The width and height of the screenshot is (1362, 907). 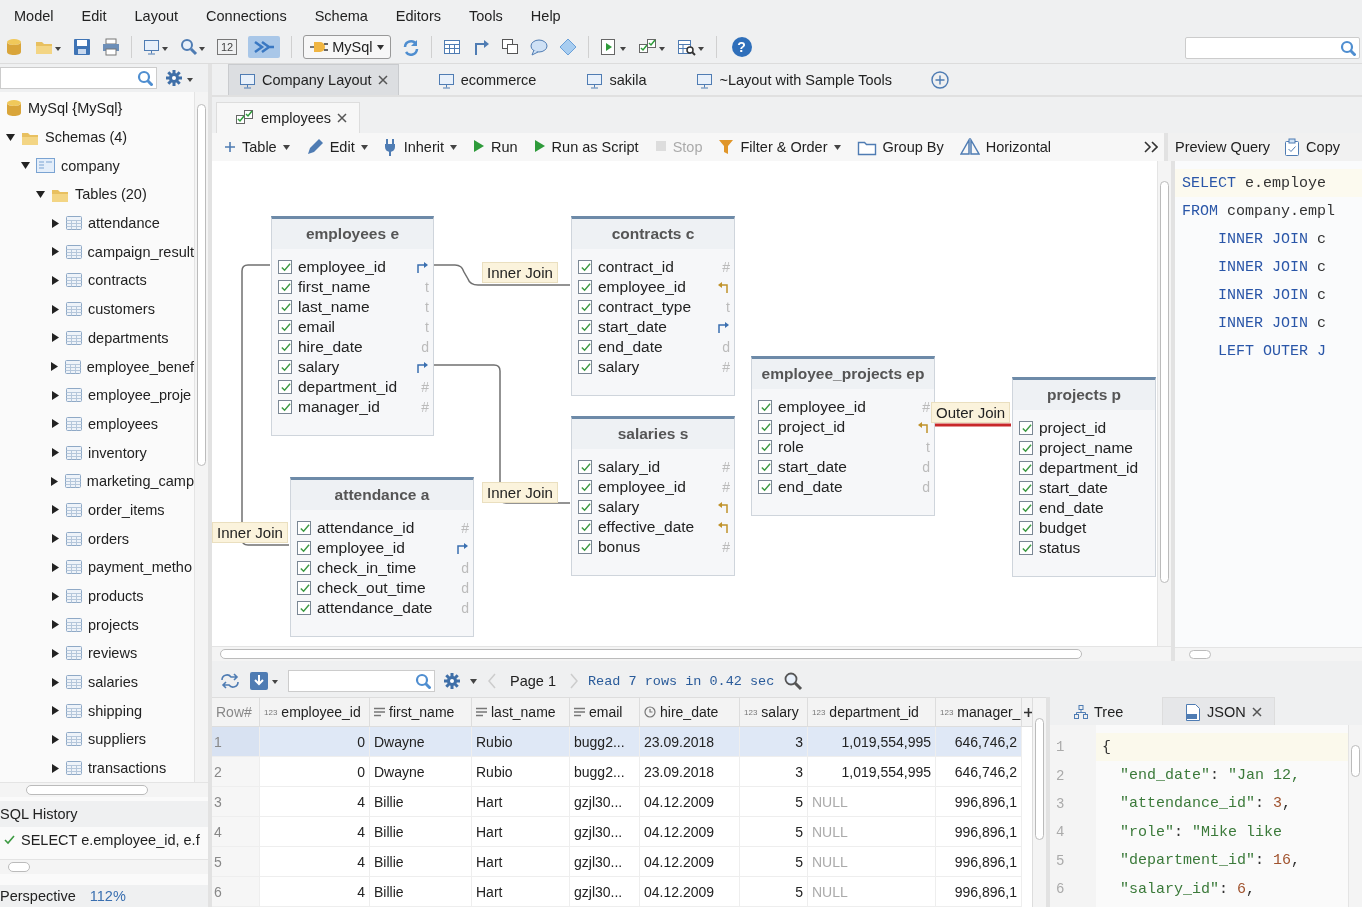 What do you see at coordinates (421, 712) in the screenshot?
I see `column-header: first_name` at bounding box center [421, 712].